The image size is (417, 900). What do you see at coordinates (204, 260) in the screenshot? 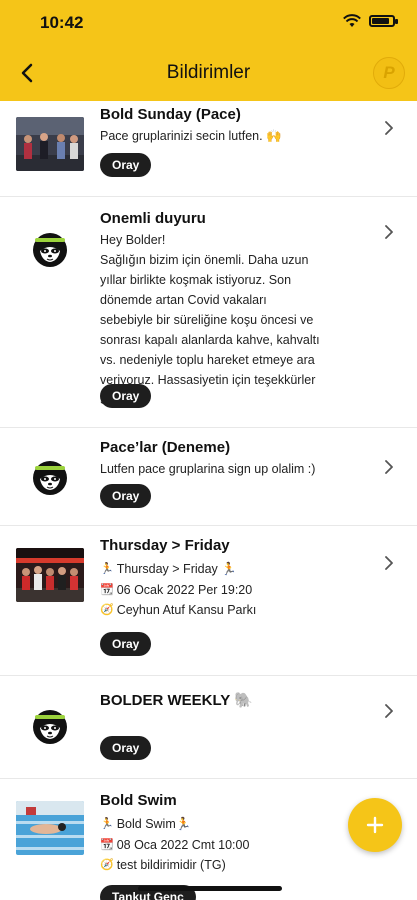
I see `body-line: Sağlığın bizim için önemli. Daha uzun` at bounding box center [204, 260].